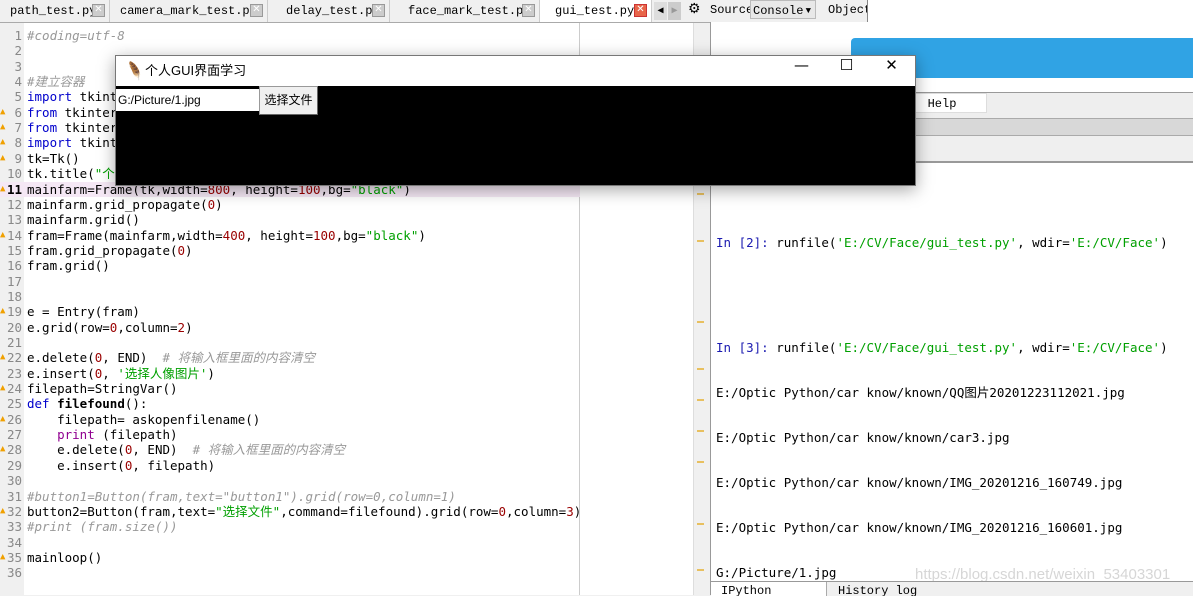  What do you see at coordinates (290, 542) in the screenshot?
I see `code-line: 34` at bounding box center [290, 542].